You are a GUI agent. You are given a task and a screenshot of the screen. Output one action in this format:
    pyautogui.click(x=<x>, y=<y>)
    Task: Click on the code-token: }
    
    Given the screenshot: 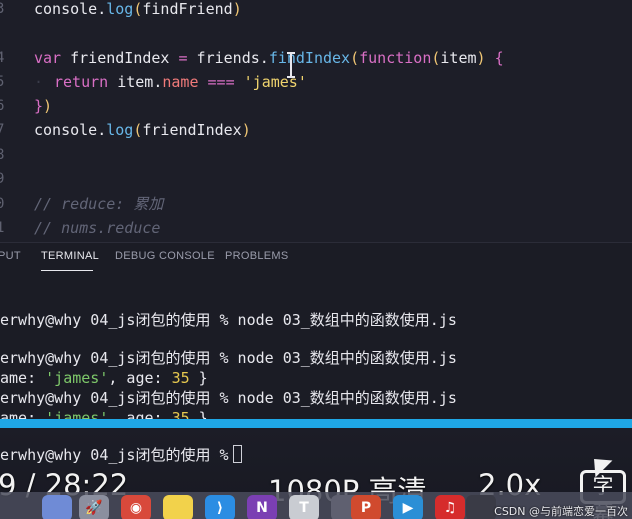 What is the action you would take?
    pyautogui.click(x=39, y=106)
    